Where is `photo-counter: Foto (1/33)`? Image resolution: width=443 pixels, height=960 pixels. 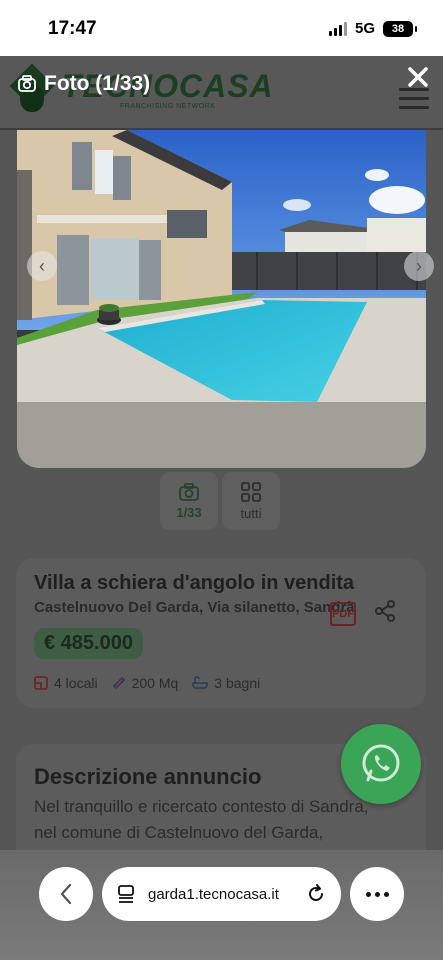 photo-counter: Foto (1/33) is located at coordinates (84, 84).